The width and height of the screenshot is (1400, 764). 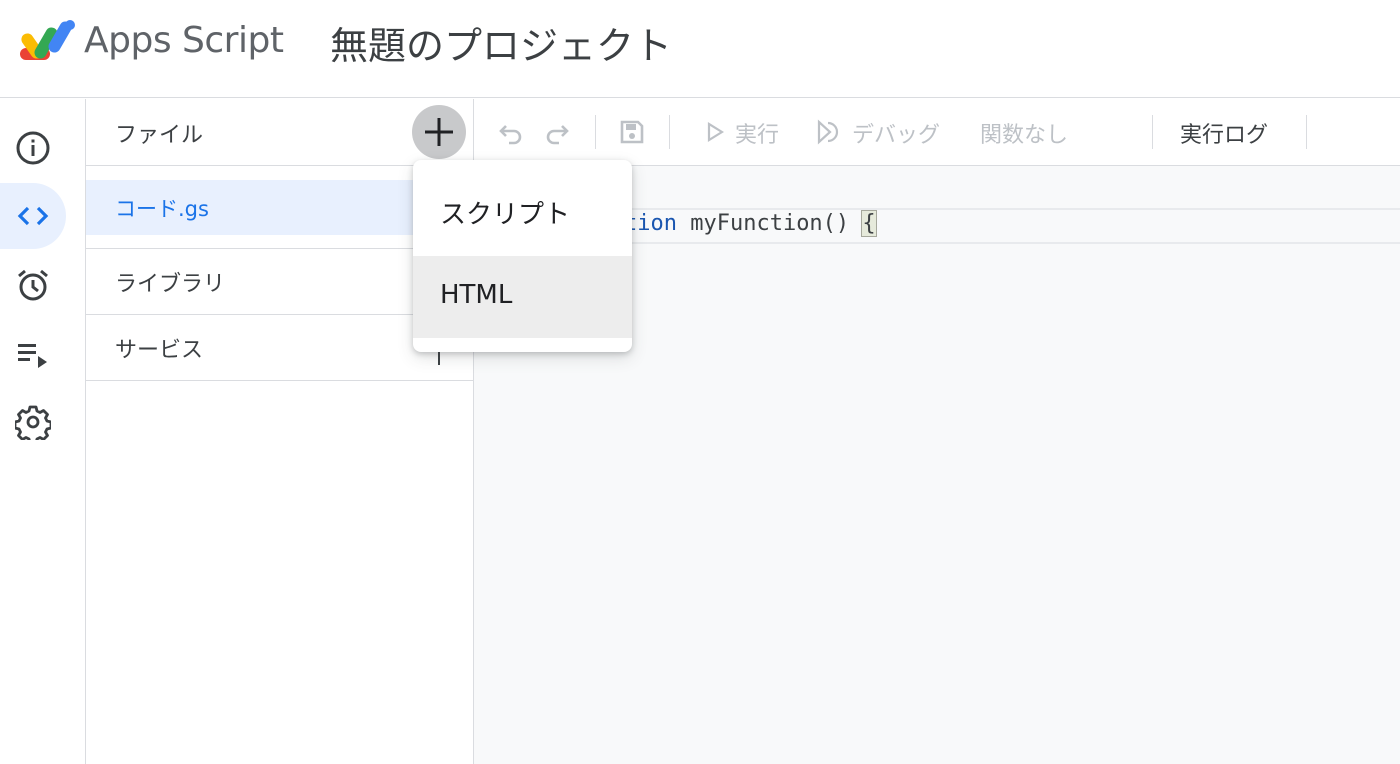 What do you see at coordinates (1224, 133) in the screenshot?
I see `execution-log-button: 実行ログ` at bounding box center [1224, 133].